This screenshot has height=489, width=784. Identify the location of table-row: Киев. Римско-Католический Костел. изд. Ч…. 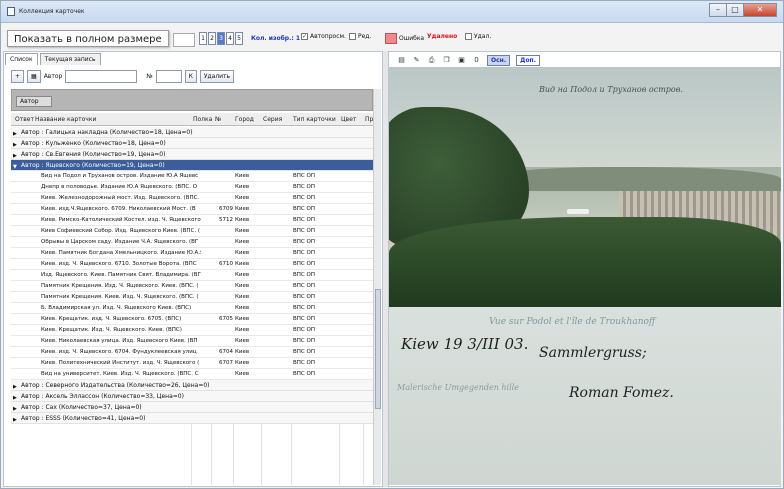
(192, 220).